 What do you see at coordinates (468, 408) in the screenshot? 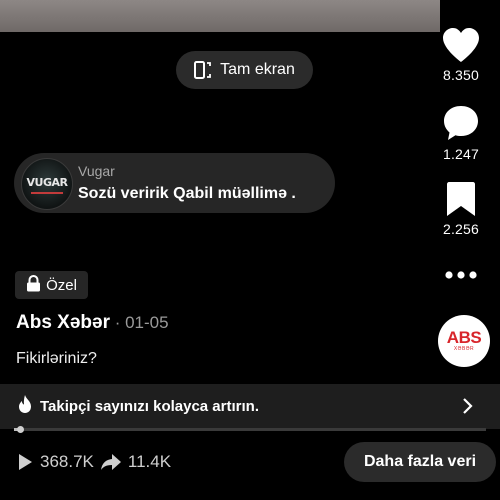
I see `chevron-right-icon` at bounding box center [468, 408].